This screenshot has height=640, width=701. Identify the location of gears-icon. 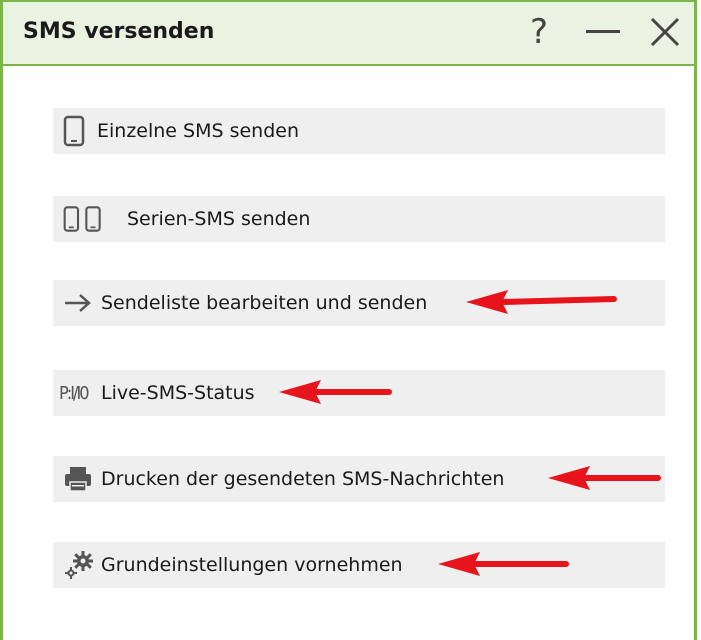
(75, 565).